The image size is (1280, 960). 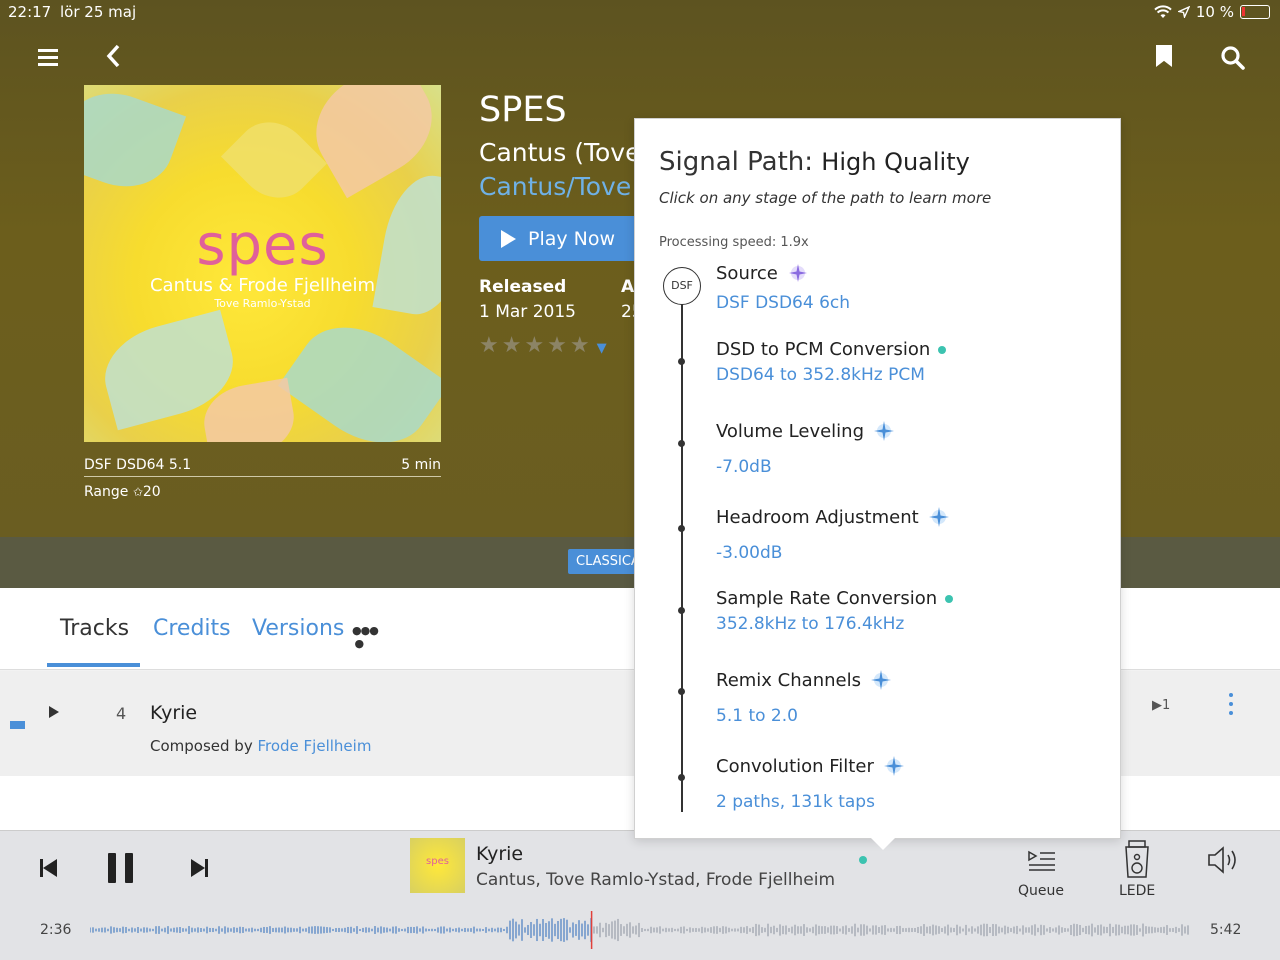 What do you see at coordinates (1183, 12) in the screenshot?
I see `location-arrow-icon` at bounding box center [1183, 12].